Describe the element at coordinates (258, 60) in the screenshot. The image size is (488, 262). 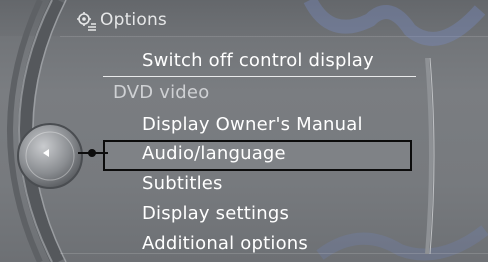
I see `menu-item-switch-off-display: Switch off control display` at that location.